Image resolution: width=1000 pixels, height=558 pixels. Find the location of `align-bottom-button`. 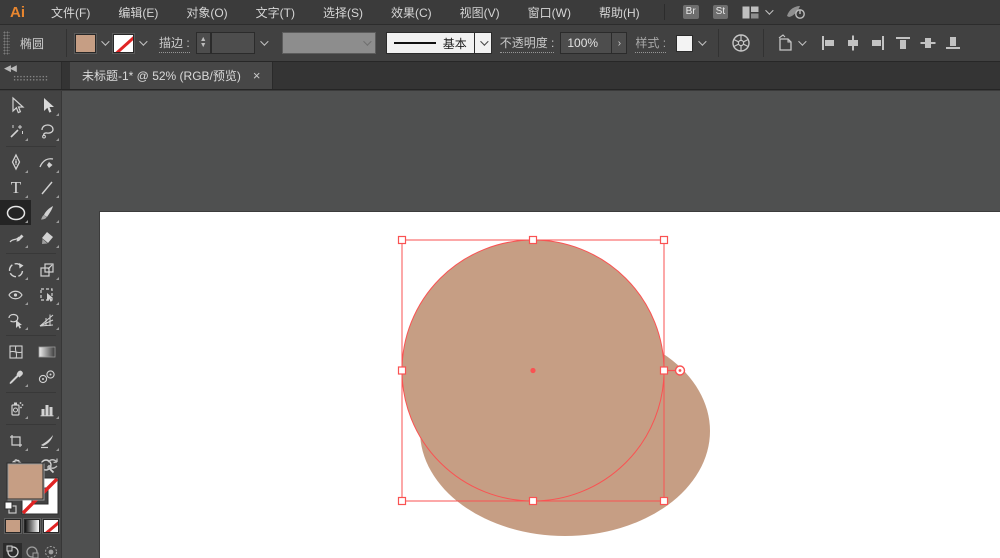

align-bottom-button is located at coordinates (953, 43).